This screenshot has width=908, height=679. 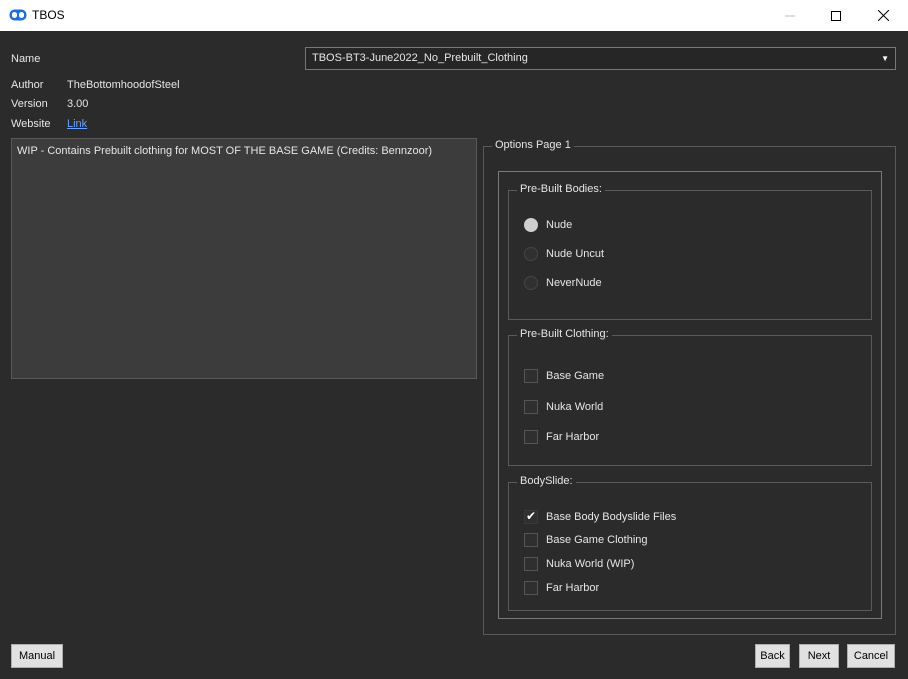 What do you see at coordinates (586, 540) in the screenshot?
I see `option-base-game-clothing: Base Game Clothing` at bounding box center [586, 540].